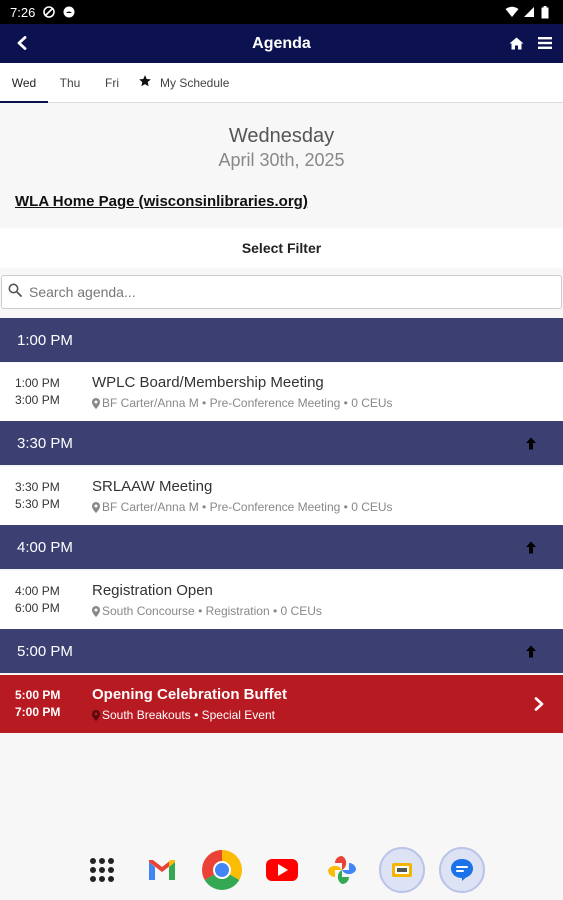 The width and height of the screenshot is (563, 900). Describe the element at coordinates (38, 695) in the screenshot. I see `session-start: 5:00 PM` at that location.